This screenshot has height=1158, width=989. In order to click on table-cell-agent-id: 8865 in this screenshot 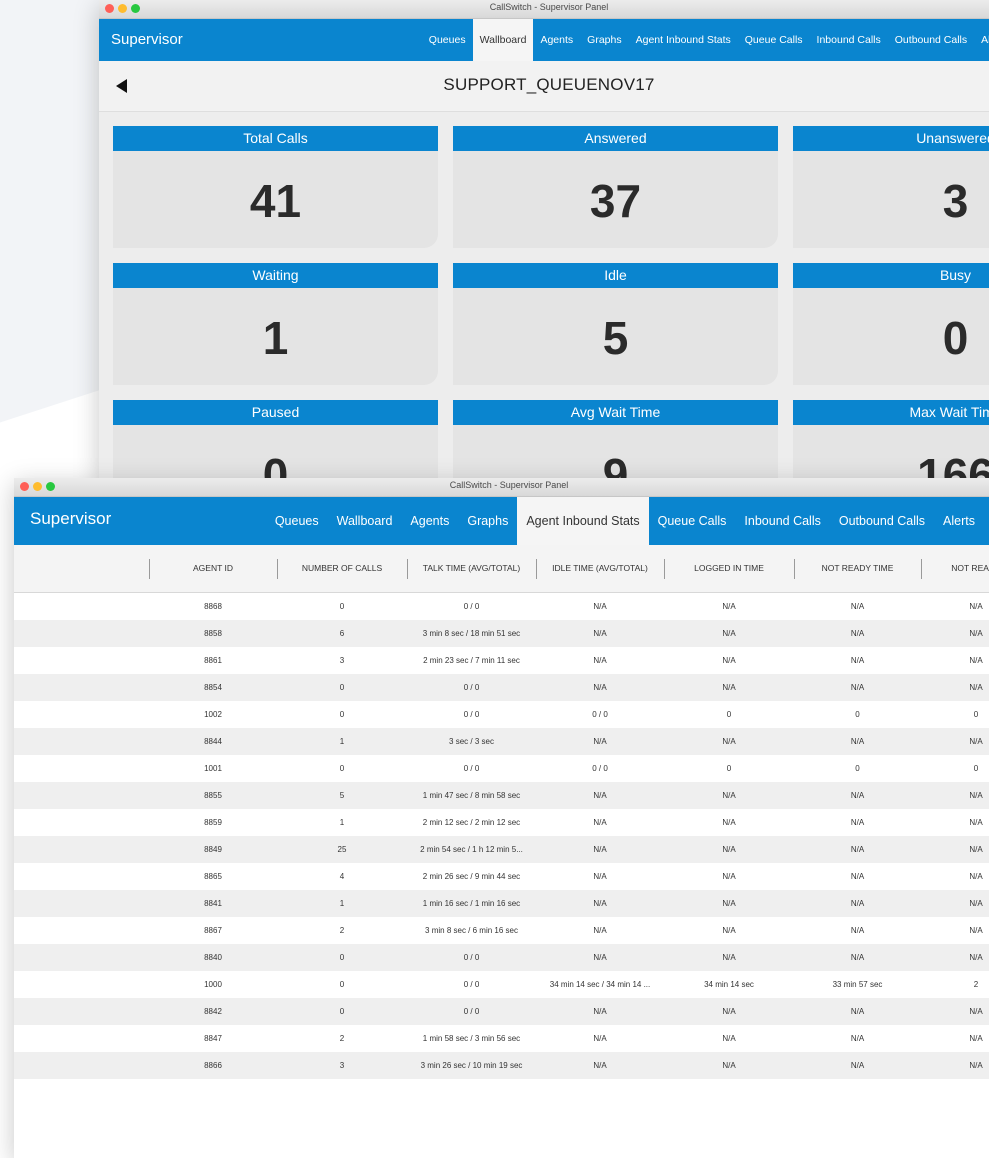, I will do `click(213, 876)`.